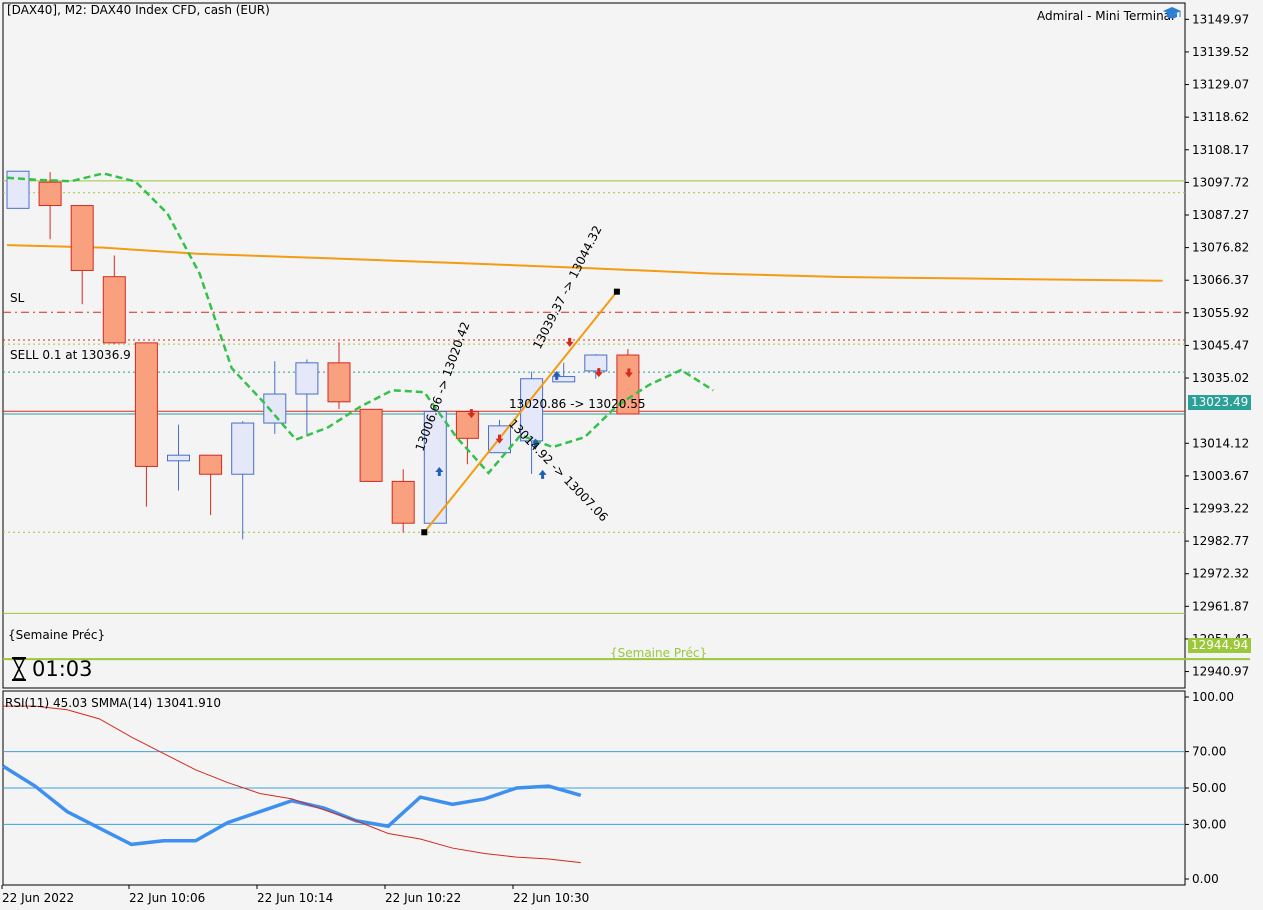 The width and height of the screenshot is (1263, 910). What do you see at coordinates (19, 669) in the screenshot?
I see `hourglass-icon` at bounding box center [19, 669].